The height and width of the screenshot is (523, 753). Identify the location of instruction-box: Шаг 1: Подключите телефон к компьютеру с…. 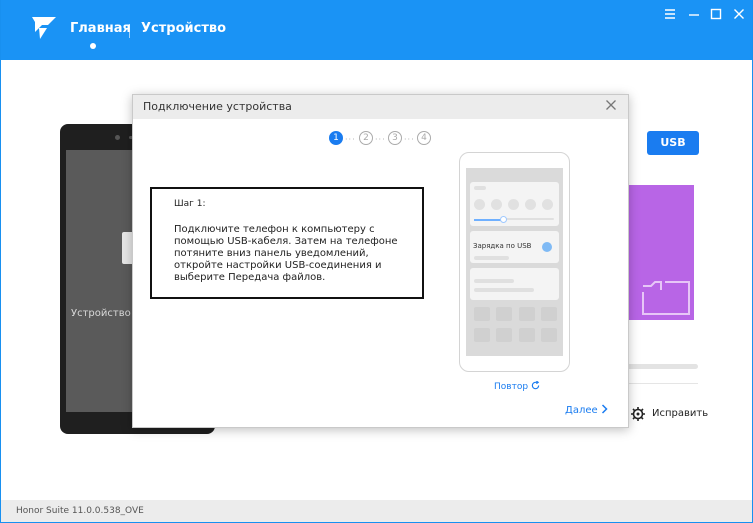
(287, 243).